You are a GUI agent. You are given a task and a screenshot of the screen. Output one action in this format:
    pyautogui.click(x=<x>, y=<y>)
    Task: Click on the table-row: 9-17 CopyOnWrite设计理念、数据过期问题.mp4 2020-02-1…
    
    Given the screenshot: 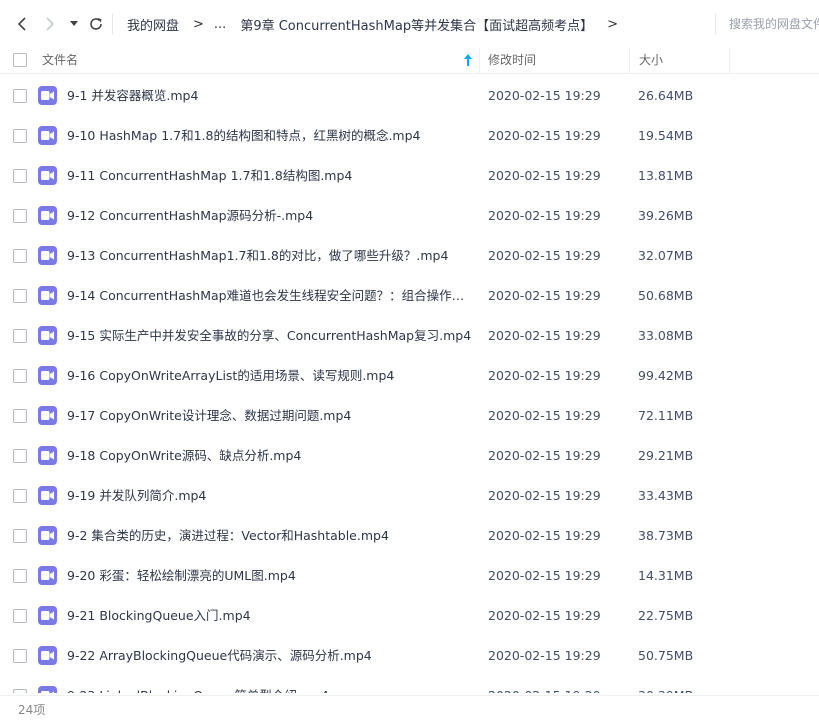 What is the action you would take?
    pyautogui.click(x=409, y=416)
    